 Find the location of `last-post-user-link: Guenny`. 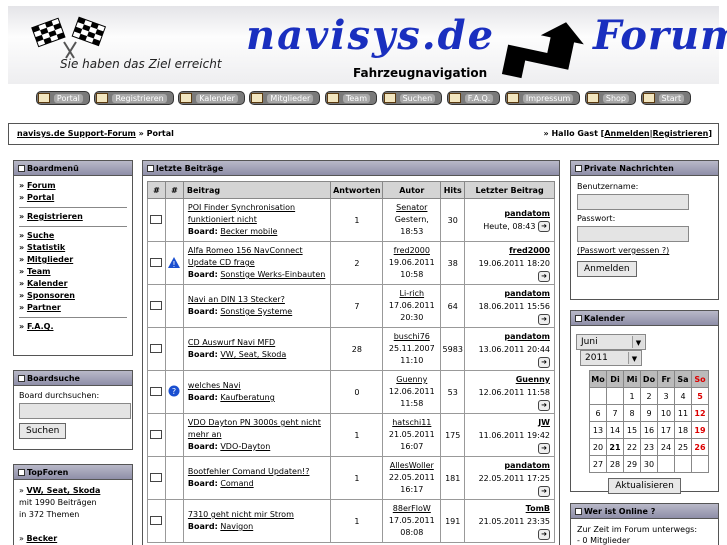

last-post-user-link: Guenny is located at coordinates (533, 379).